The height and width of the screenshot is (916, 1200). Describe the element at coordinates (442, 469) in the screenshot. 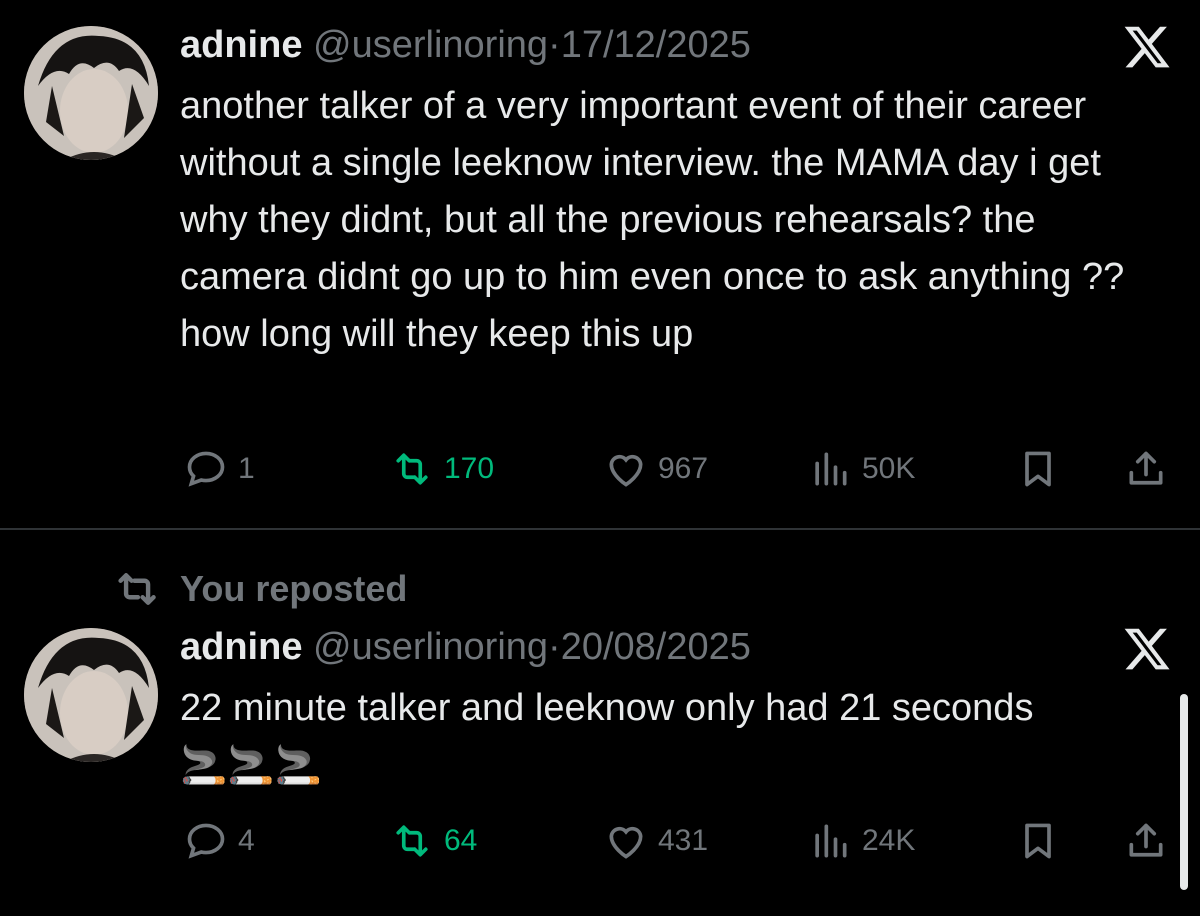

I see `repost-button: 170` at that location.